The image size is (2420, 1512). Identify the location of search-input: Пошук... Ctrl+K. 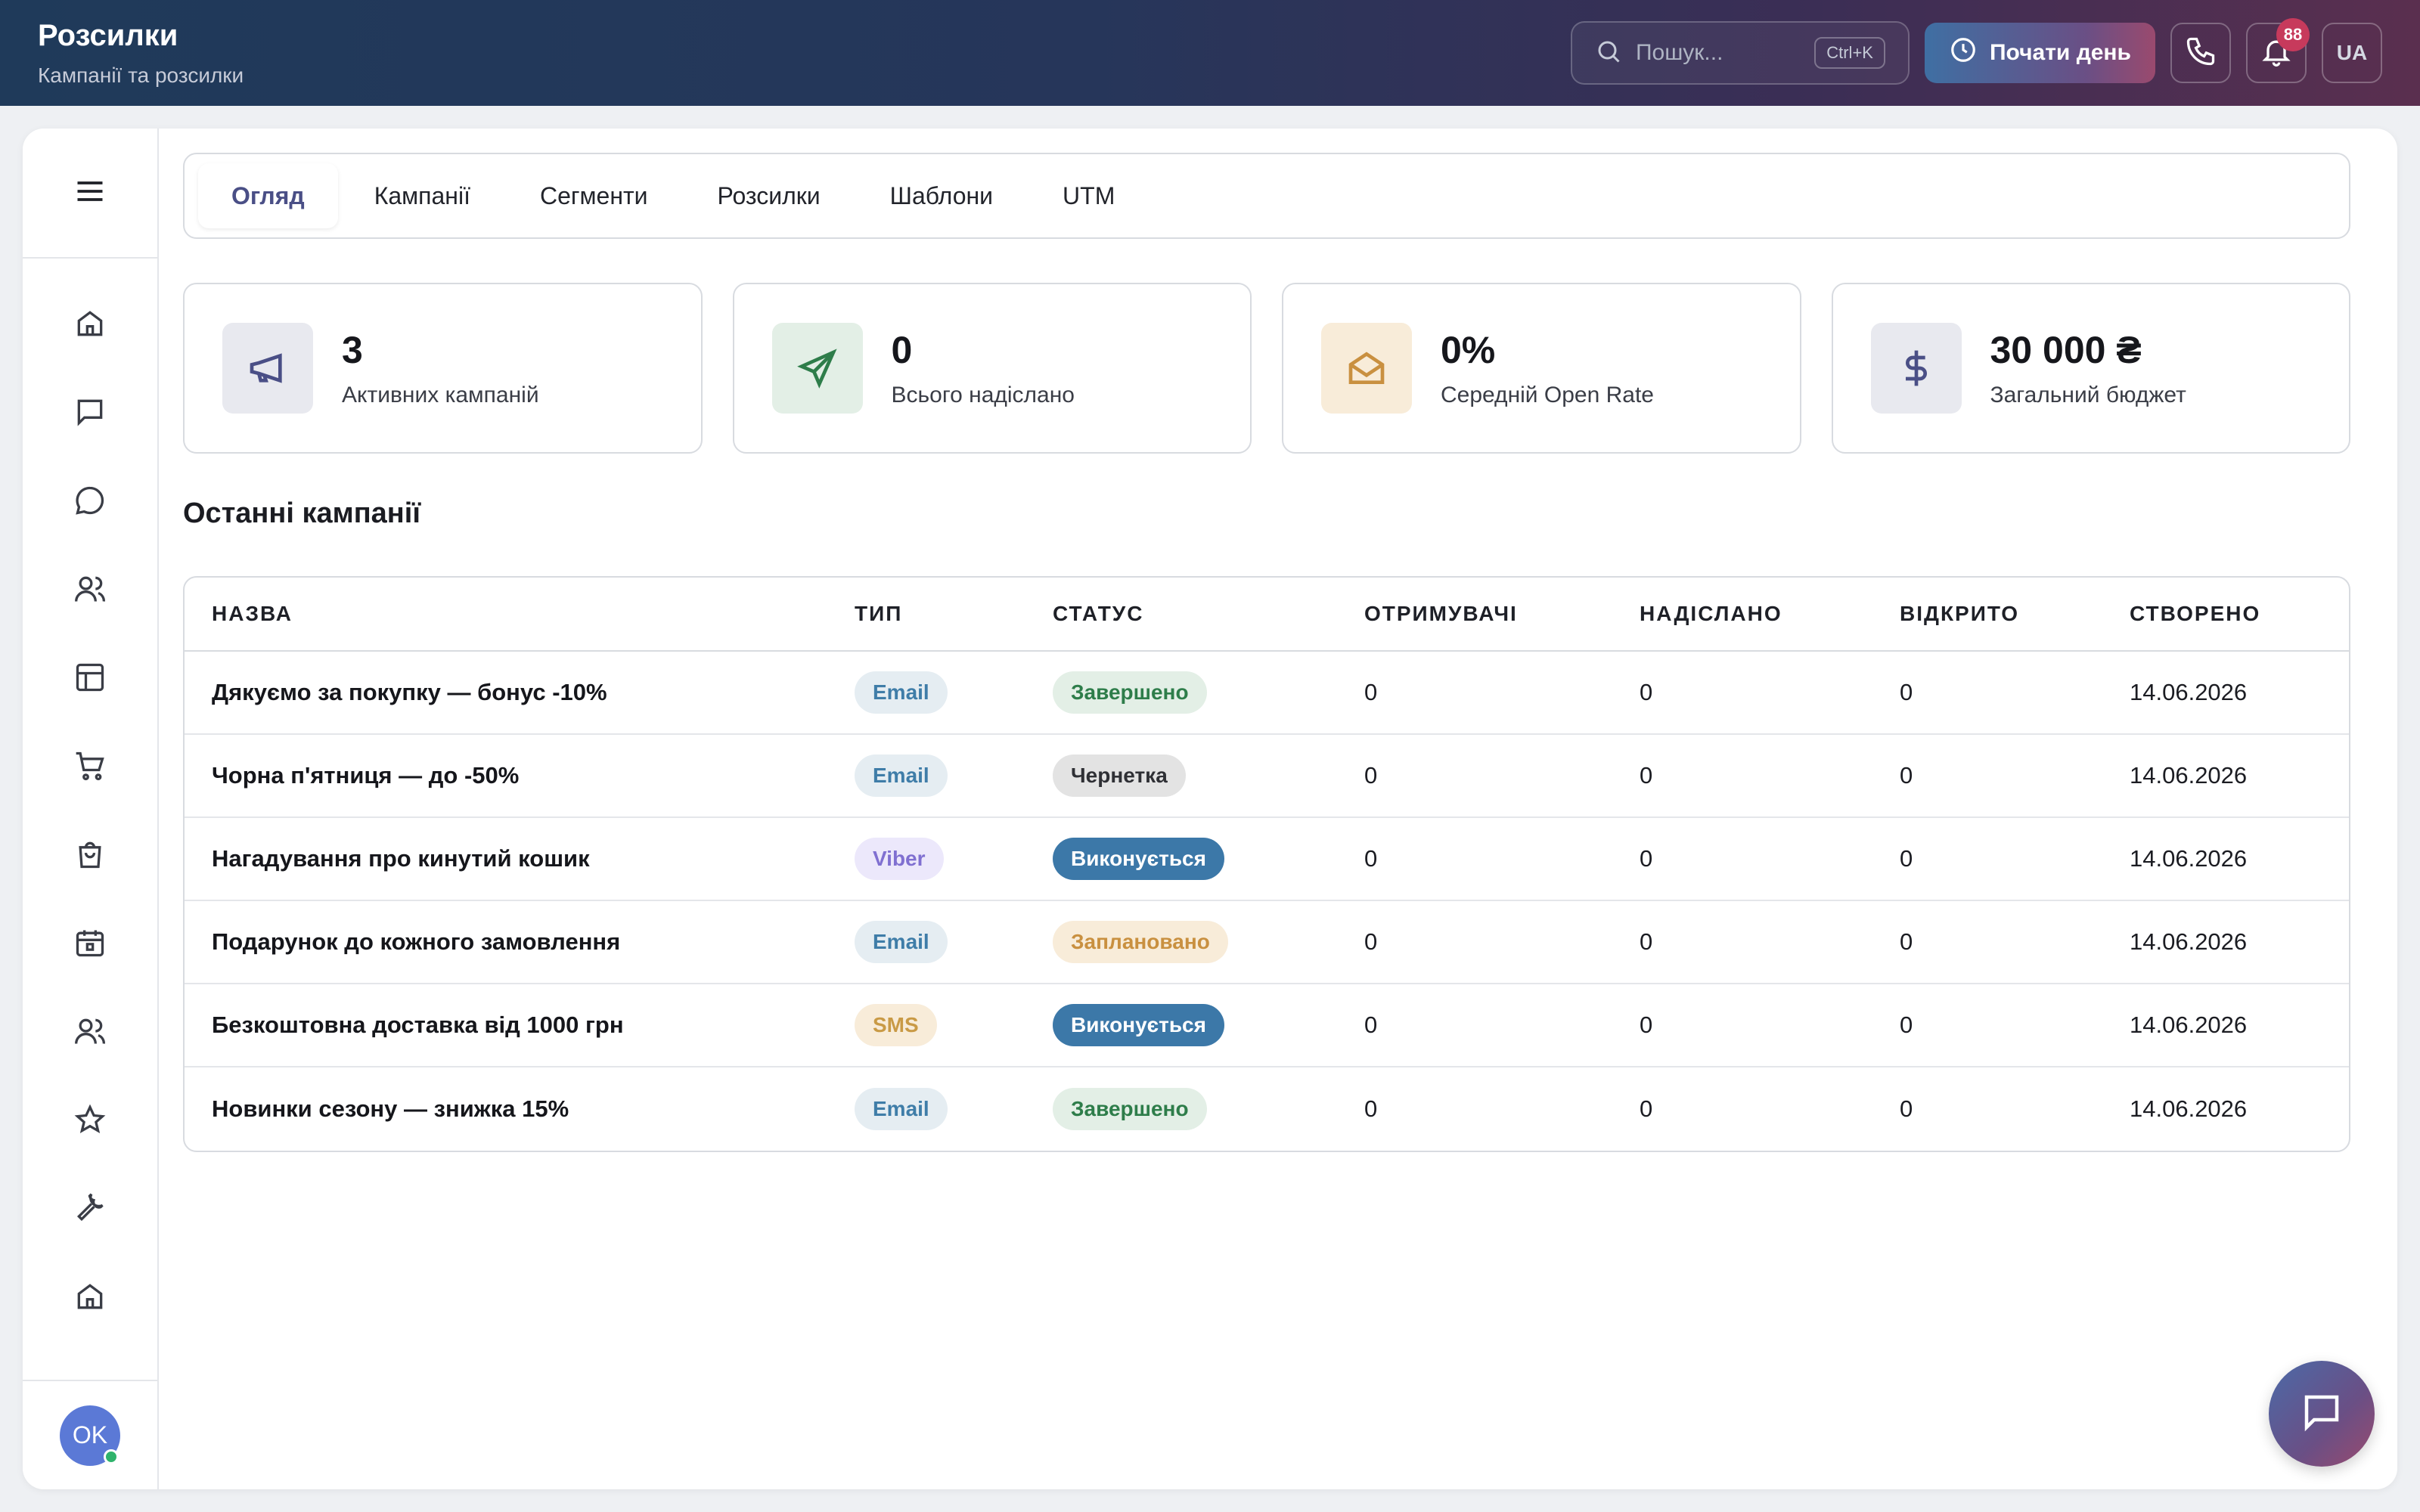
(1740, 53).